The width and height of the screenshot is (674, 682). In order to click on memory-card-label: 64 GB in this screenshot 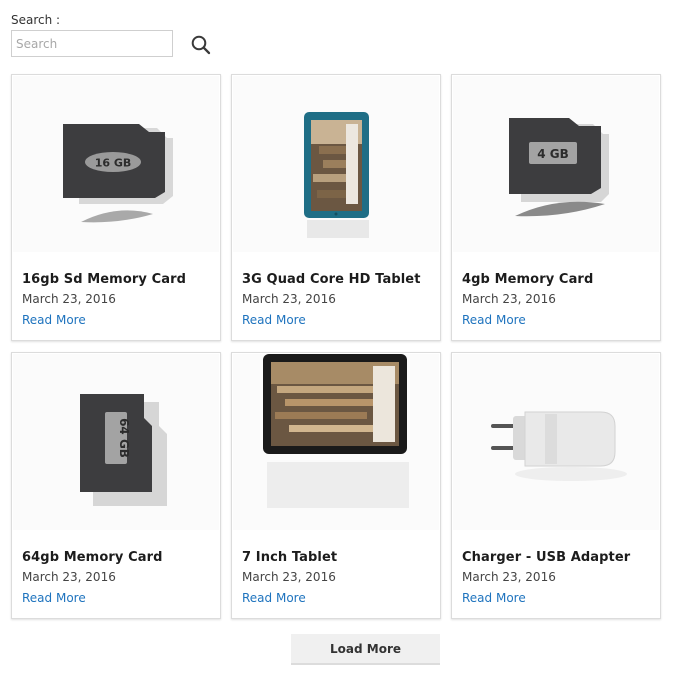, I will do `click(124, 438)`.